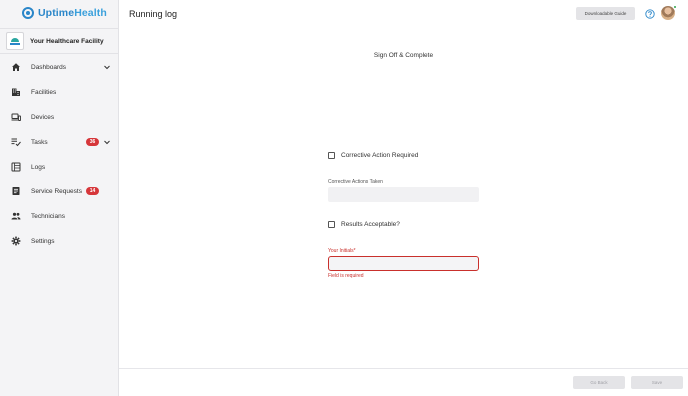 The height and width of the screenshot is (396, 688). What do you see at coordinates (39, 142) in the screenshot?
I see `sidebar-item-label: Tasks` at bounding box center [39, 142].